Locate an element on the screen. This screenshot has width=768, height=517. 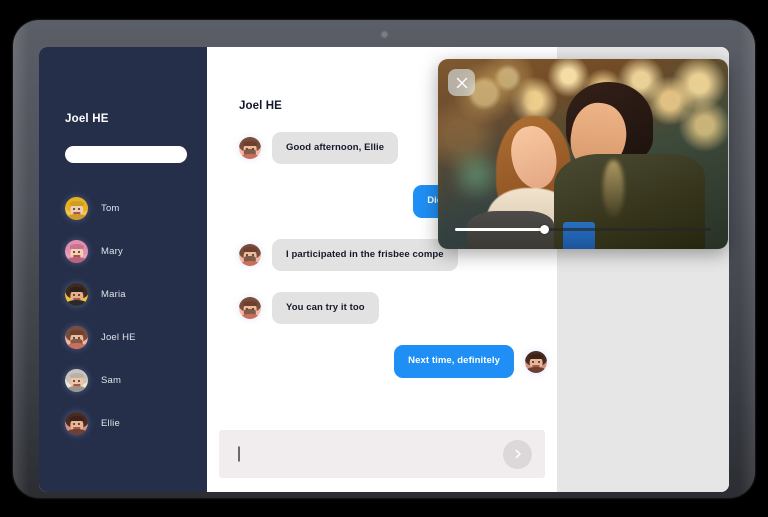
text-cursor is located at coordinates (239, 454).